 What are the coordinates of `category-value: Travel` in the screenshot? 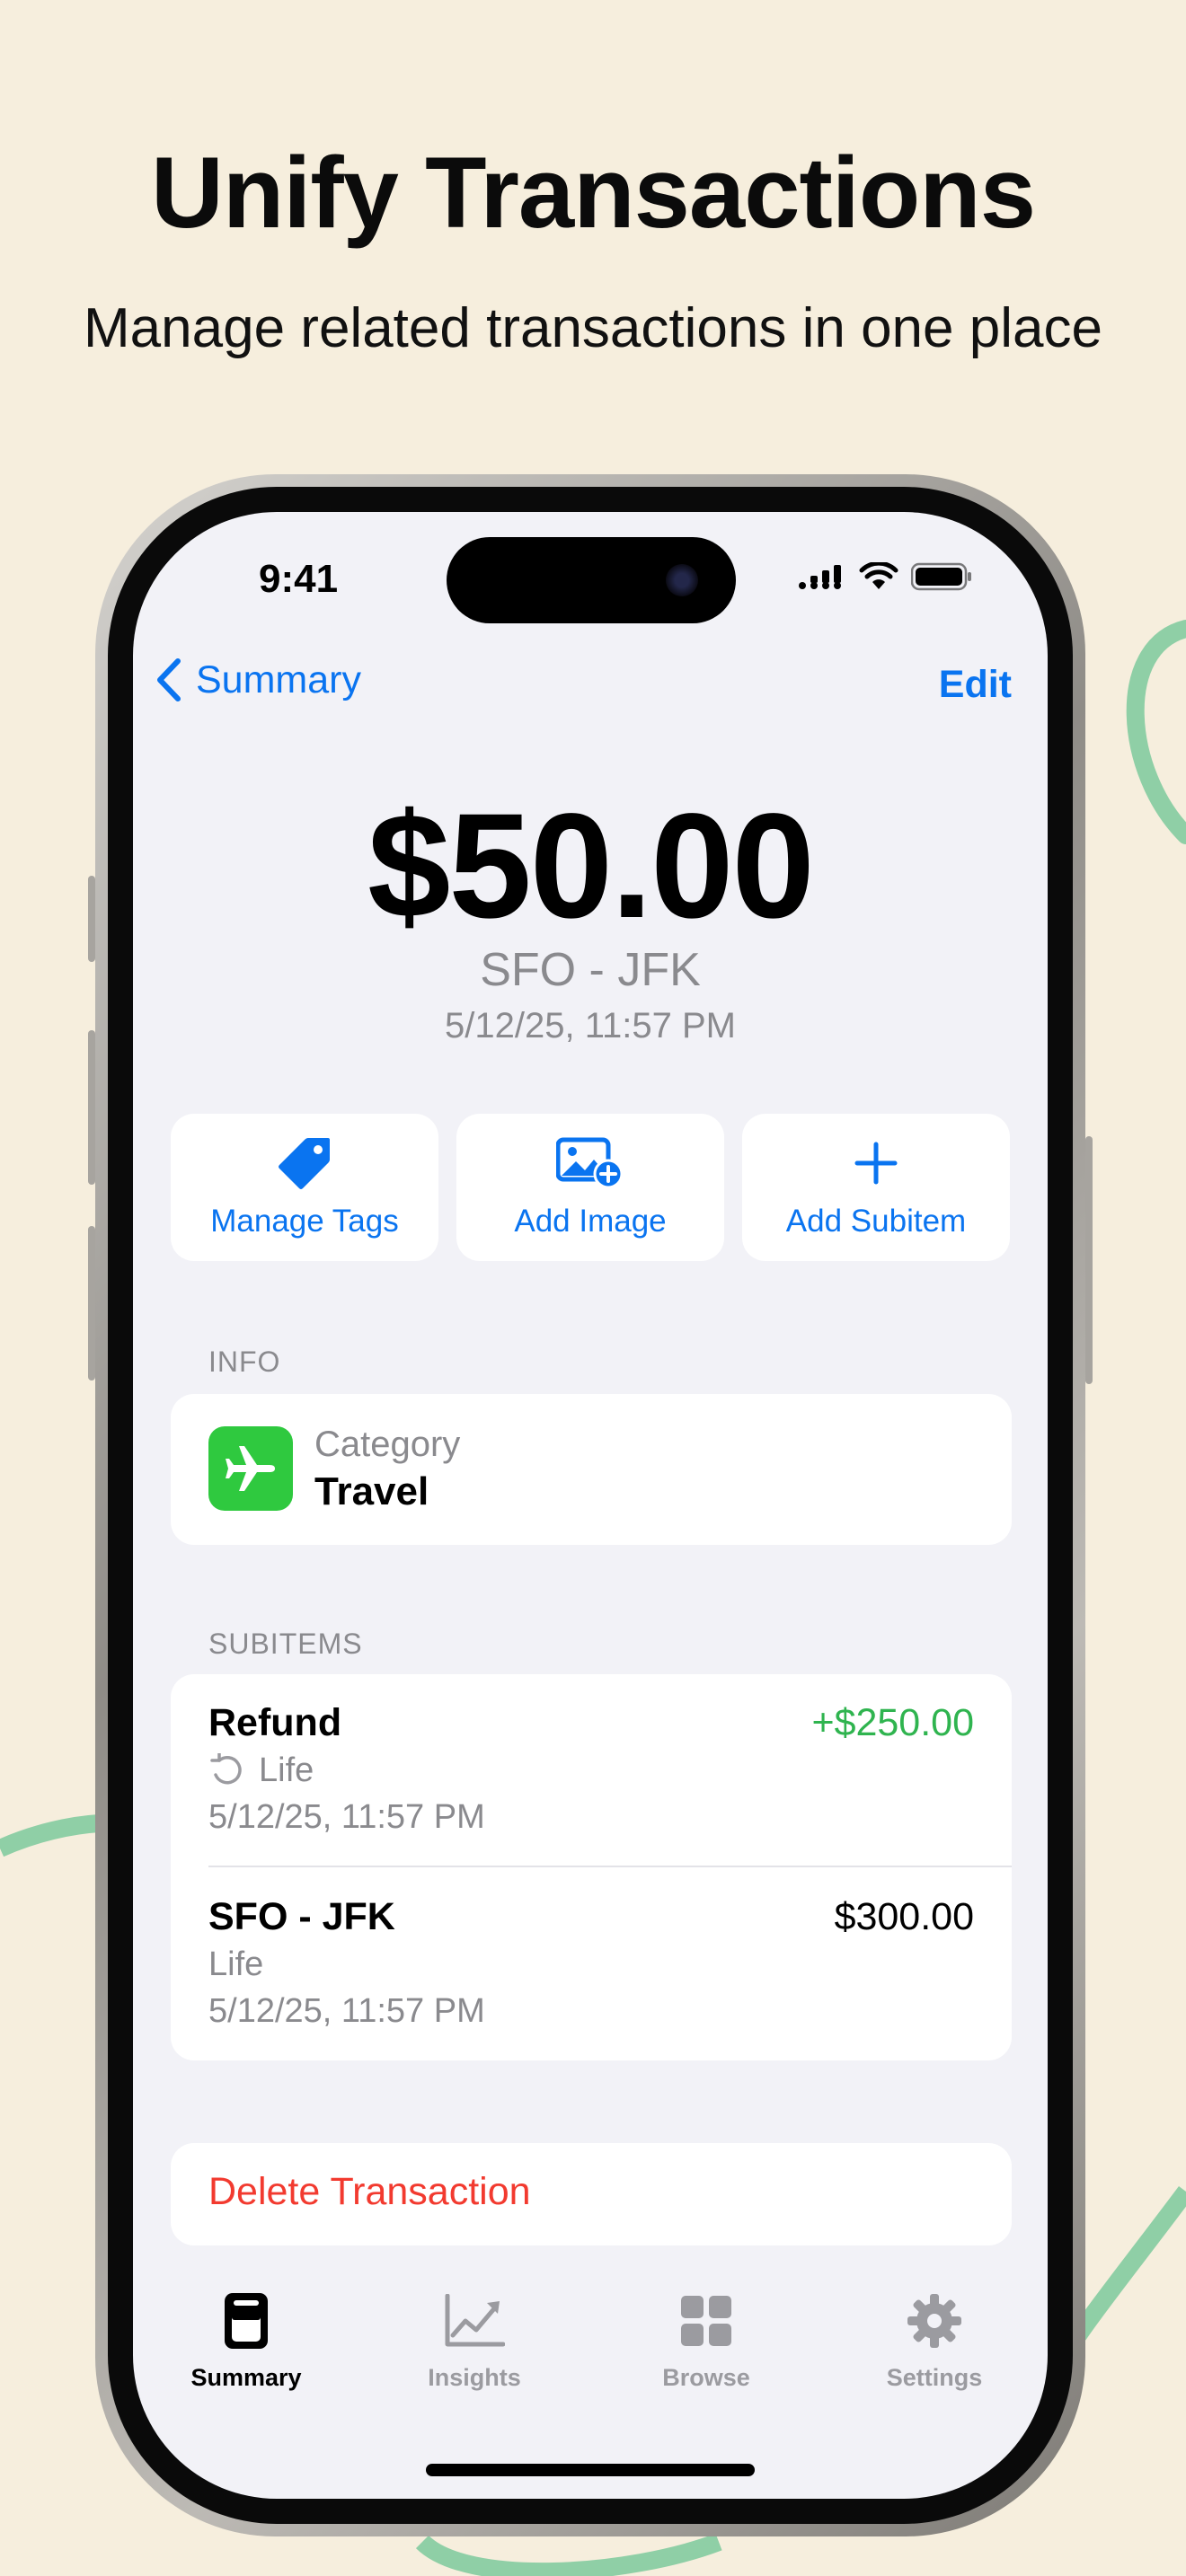 It's located at (371, 1491).